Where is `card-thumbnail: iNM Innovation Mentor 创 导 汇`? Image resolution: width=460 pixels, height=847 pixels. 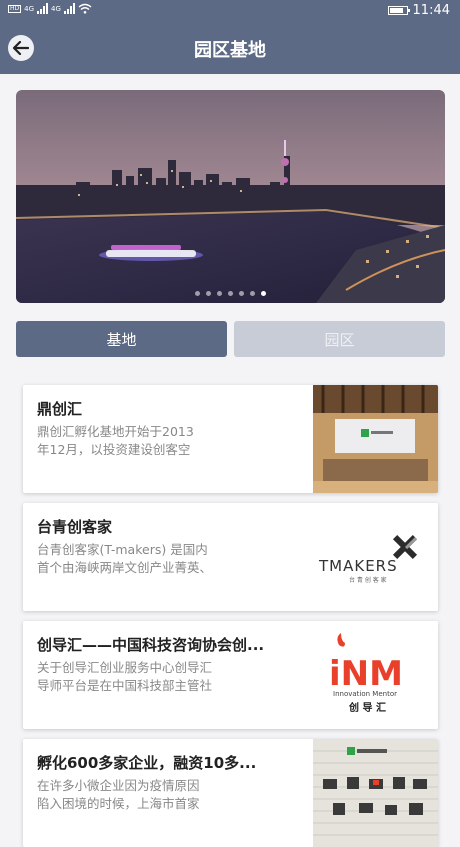 card-thumbnail: iNM Innovation Mentor 创 导 汇 is located at coordinates (375, 675).